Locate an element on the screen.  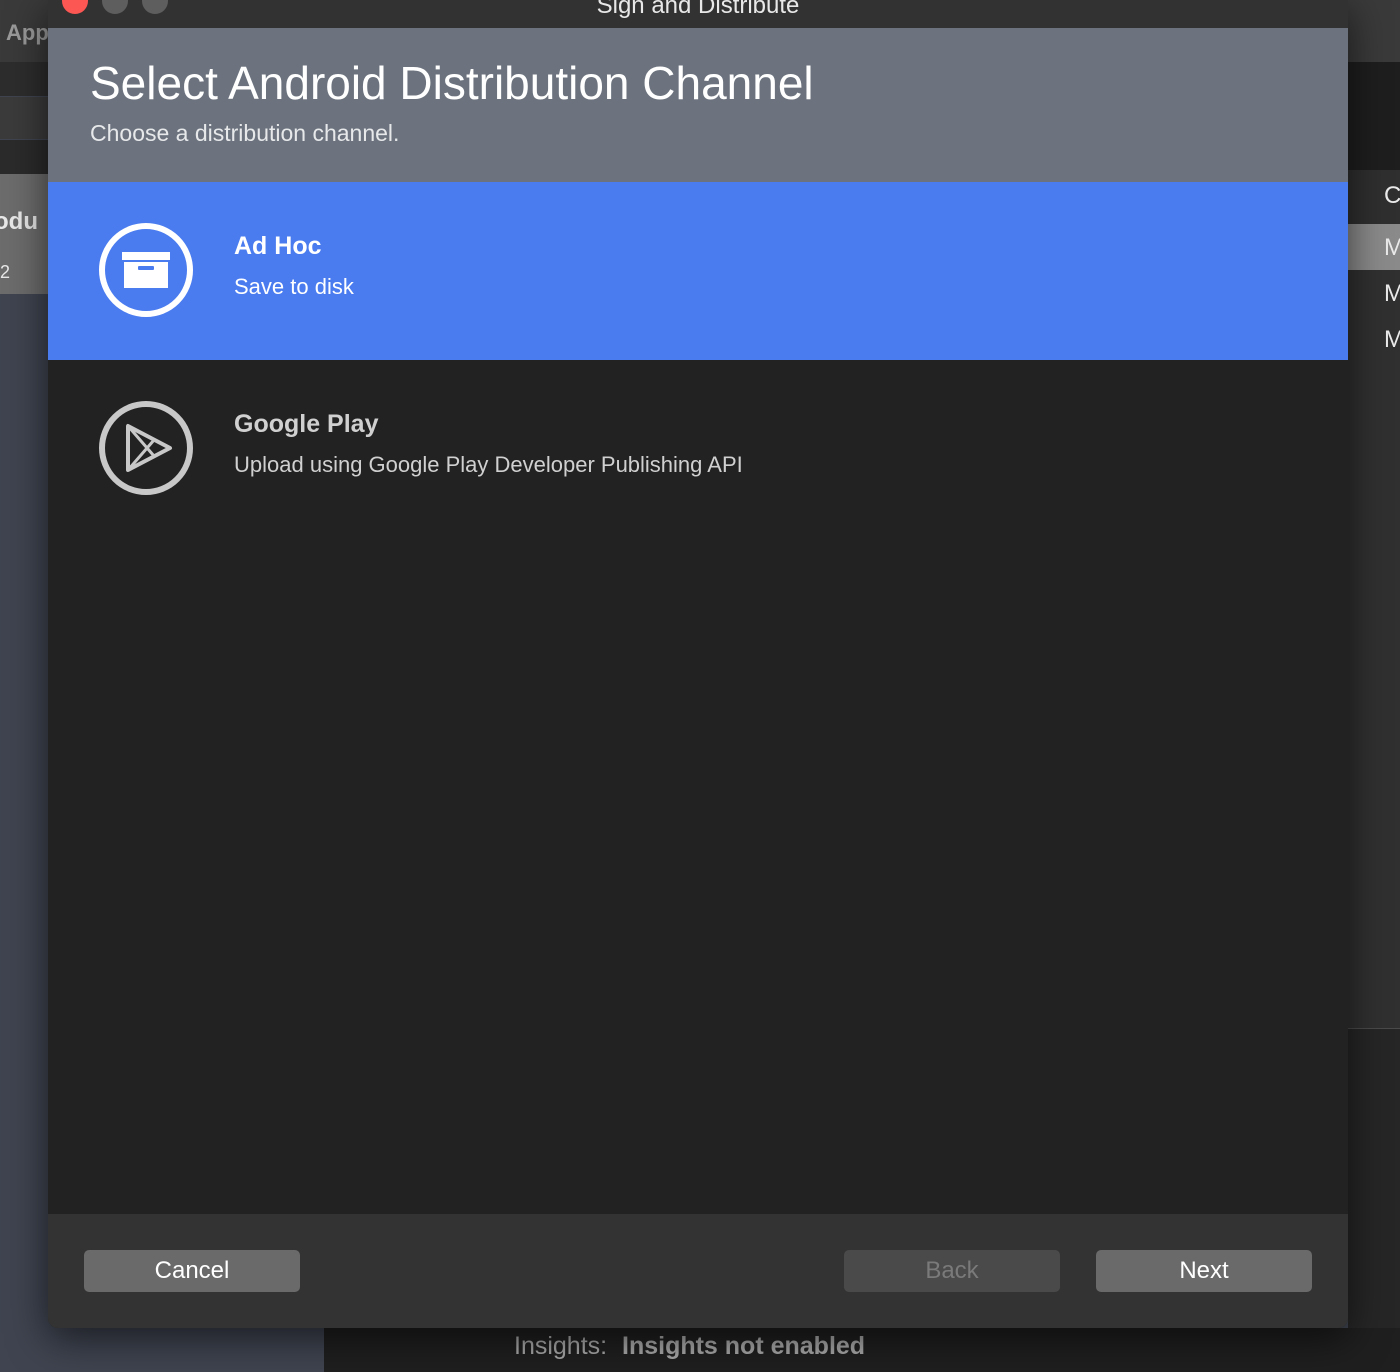
back-button: Back is located at coordinates (952, 1271).